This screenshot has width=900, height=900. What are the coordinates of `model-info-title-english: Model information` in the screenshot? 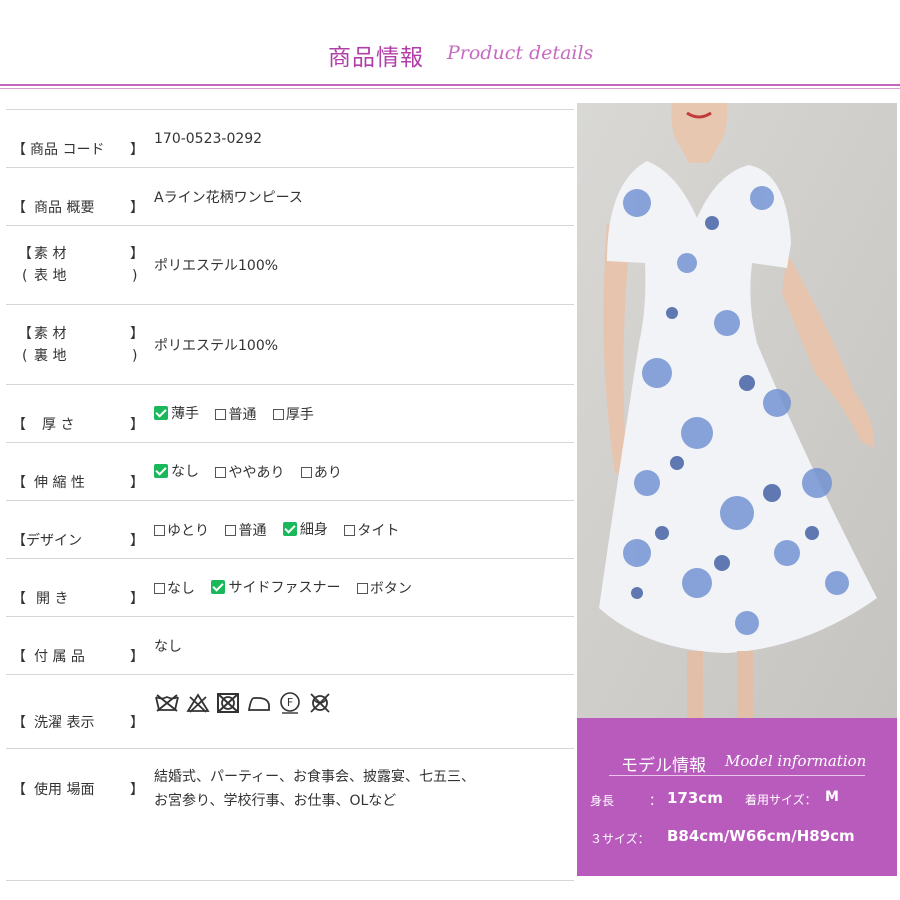 It's located at (796, 761).